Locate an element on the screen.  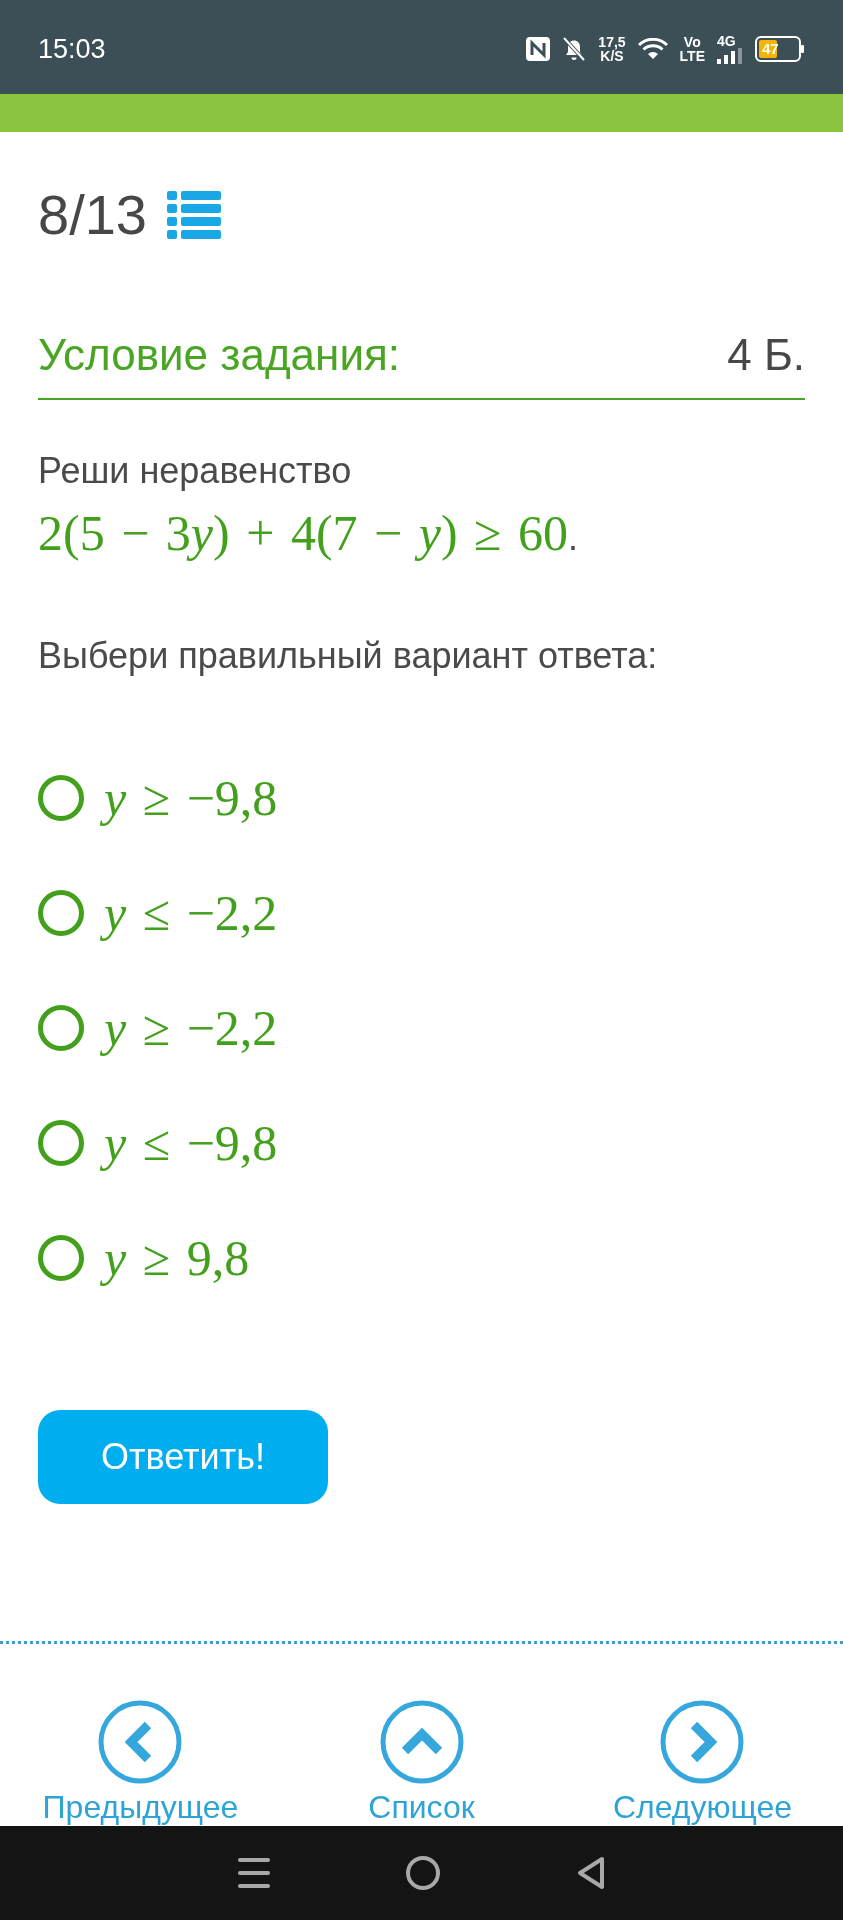
nfc-icon is located at coordinates (538, 49).